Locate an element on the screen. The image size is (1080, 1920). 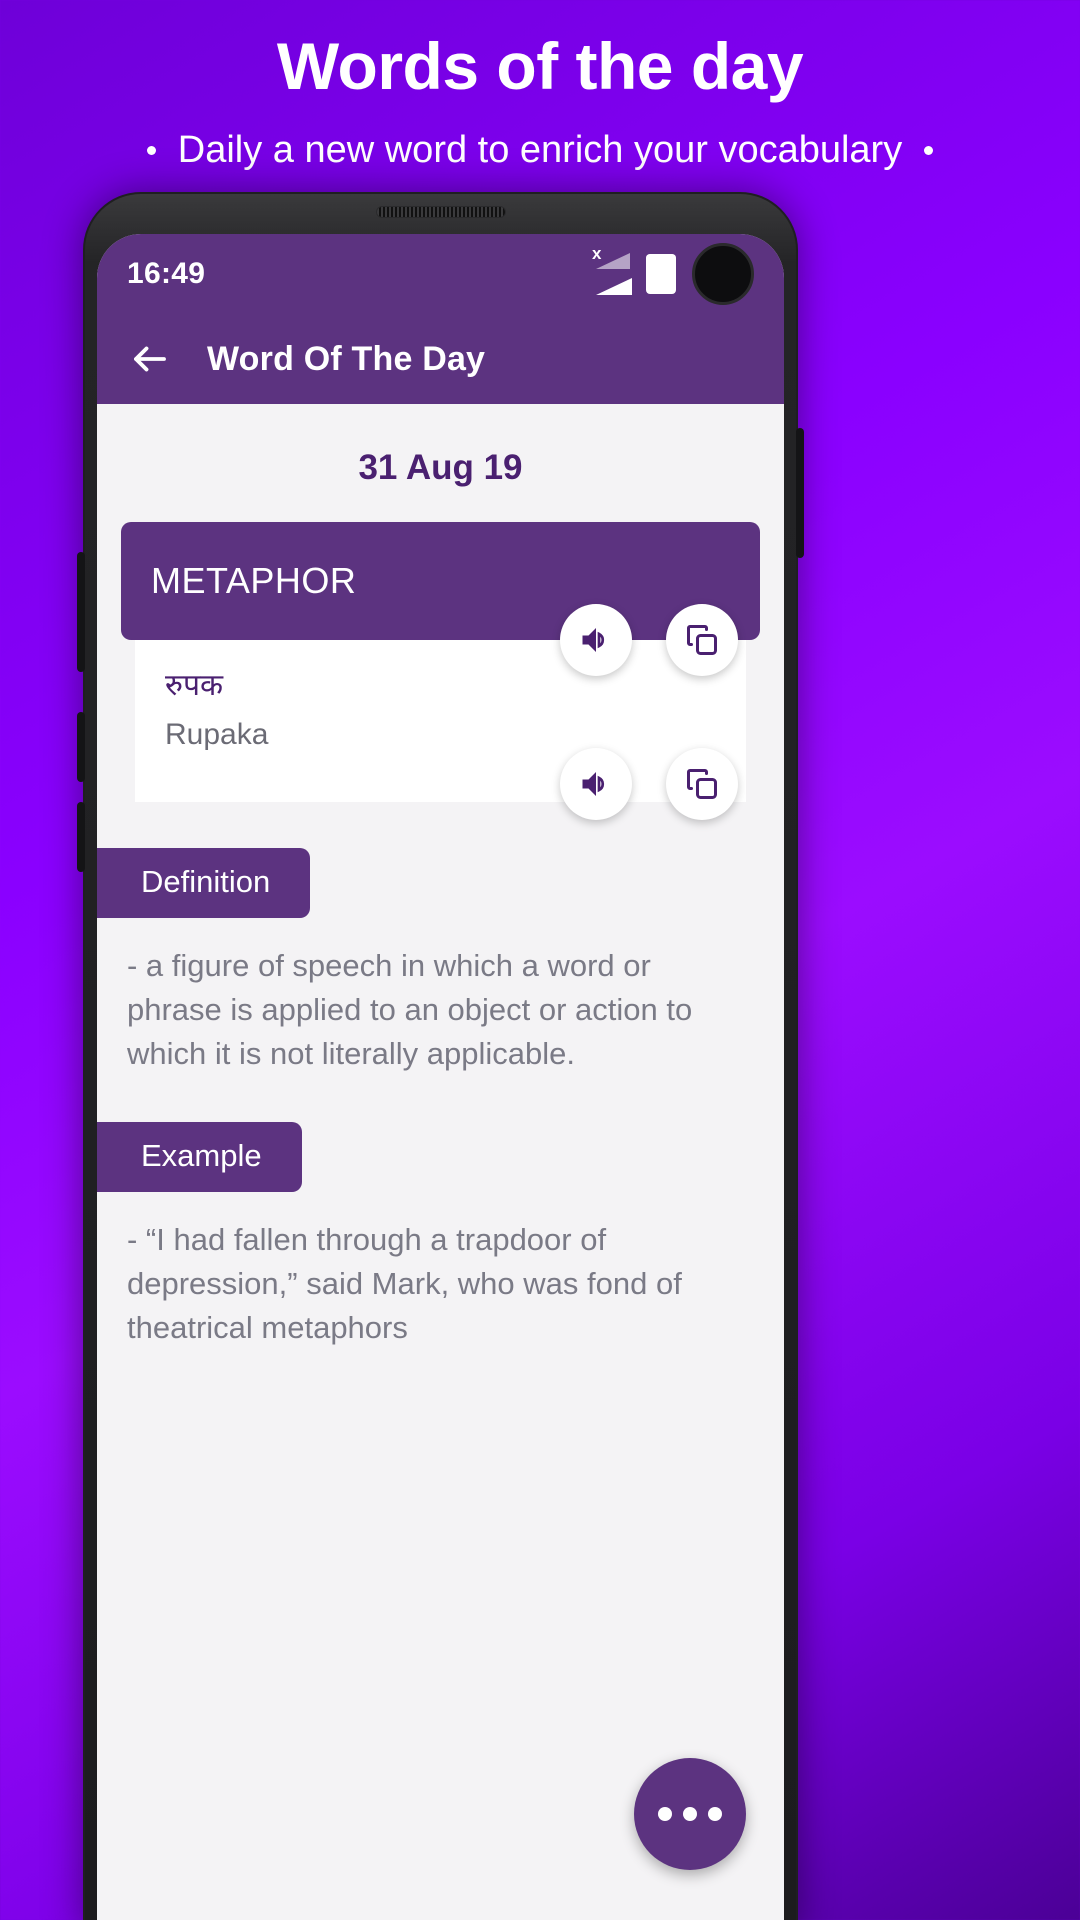
word-card: METAPHOR रुपक Rupaka is located at coordinates (440, 671).